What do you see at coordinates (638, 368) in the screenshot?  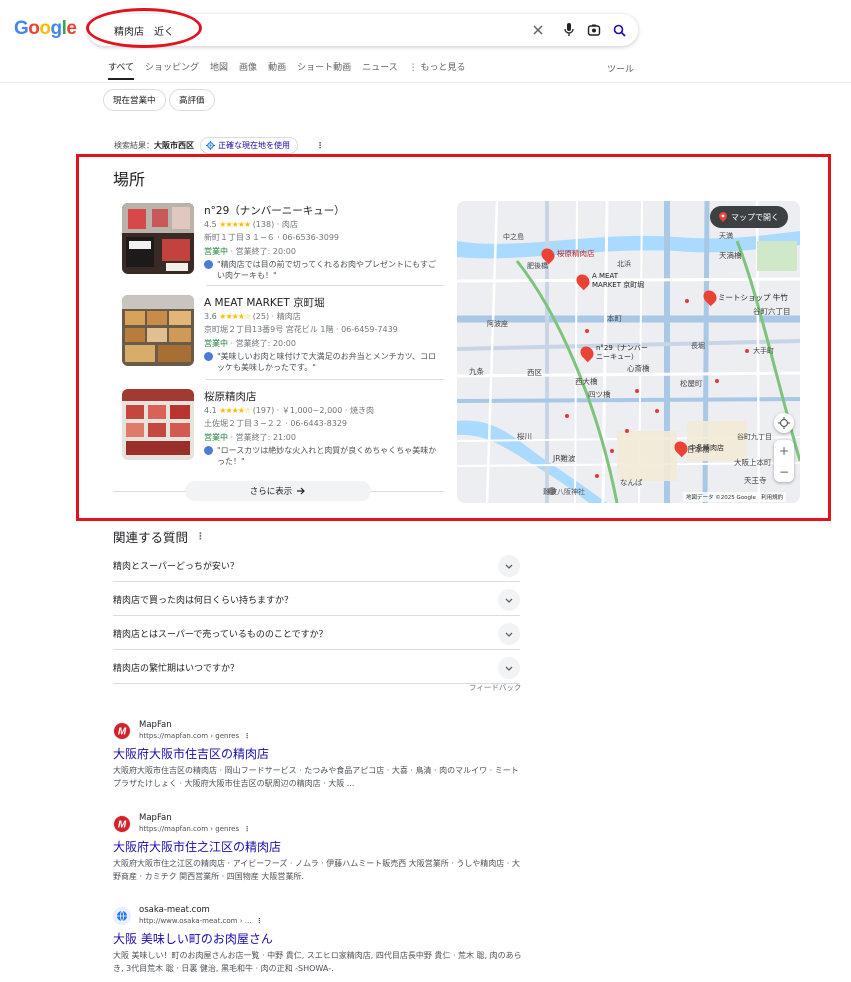 I see `map-area-label: 心斎橋` at bounding box center [638, 368].